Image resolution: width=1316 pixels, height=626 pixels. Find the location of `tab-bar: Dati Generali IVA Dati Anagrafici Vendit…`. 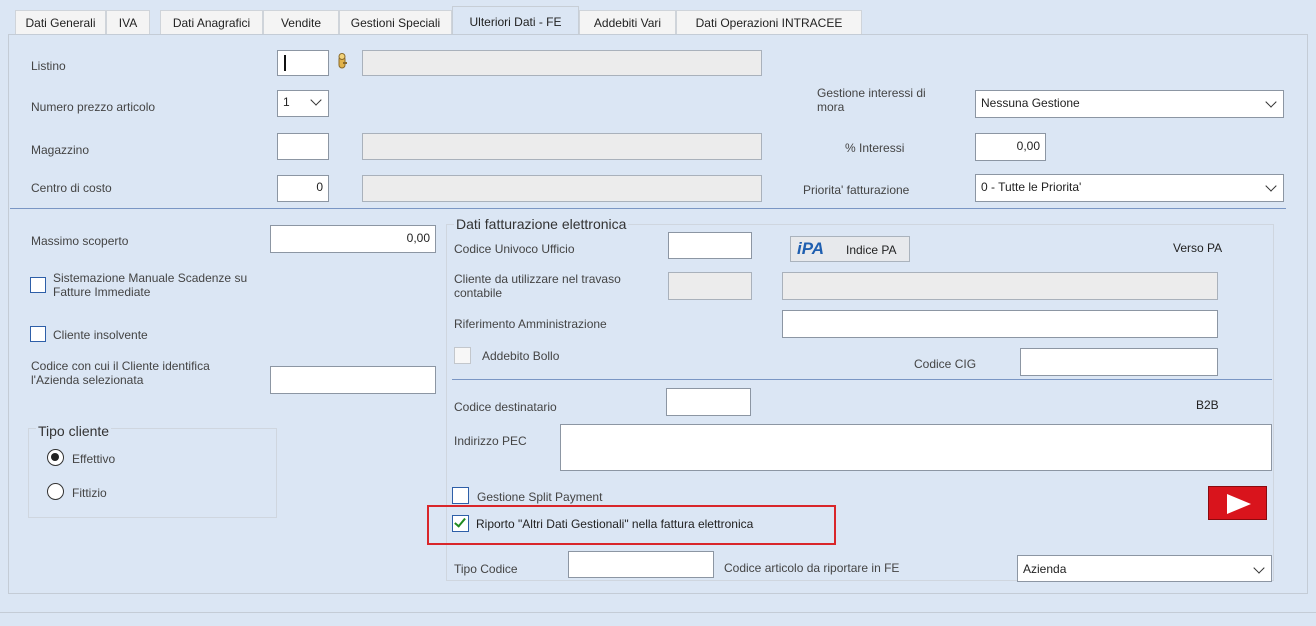

tab-bar: Dati Generali IVA Dati Anagrafici Vendit… is located at coordinates (658, 17).